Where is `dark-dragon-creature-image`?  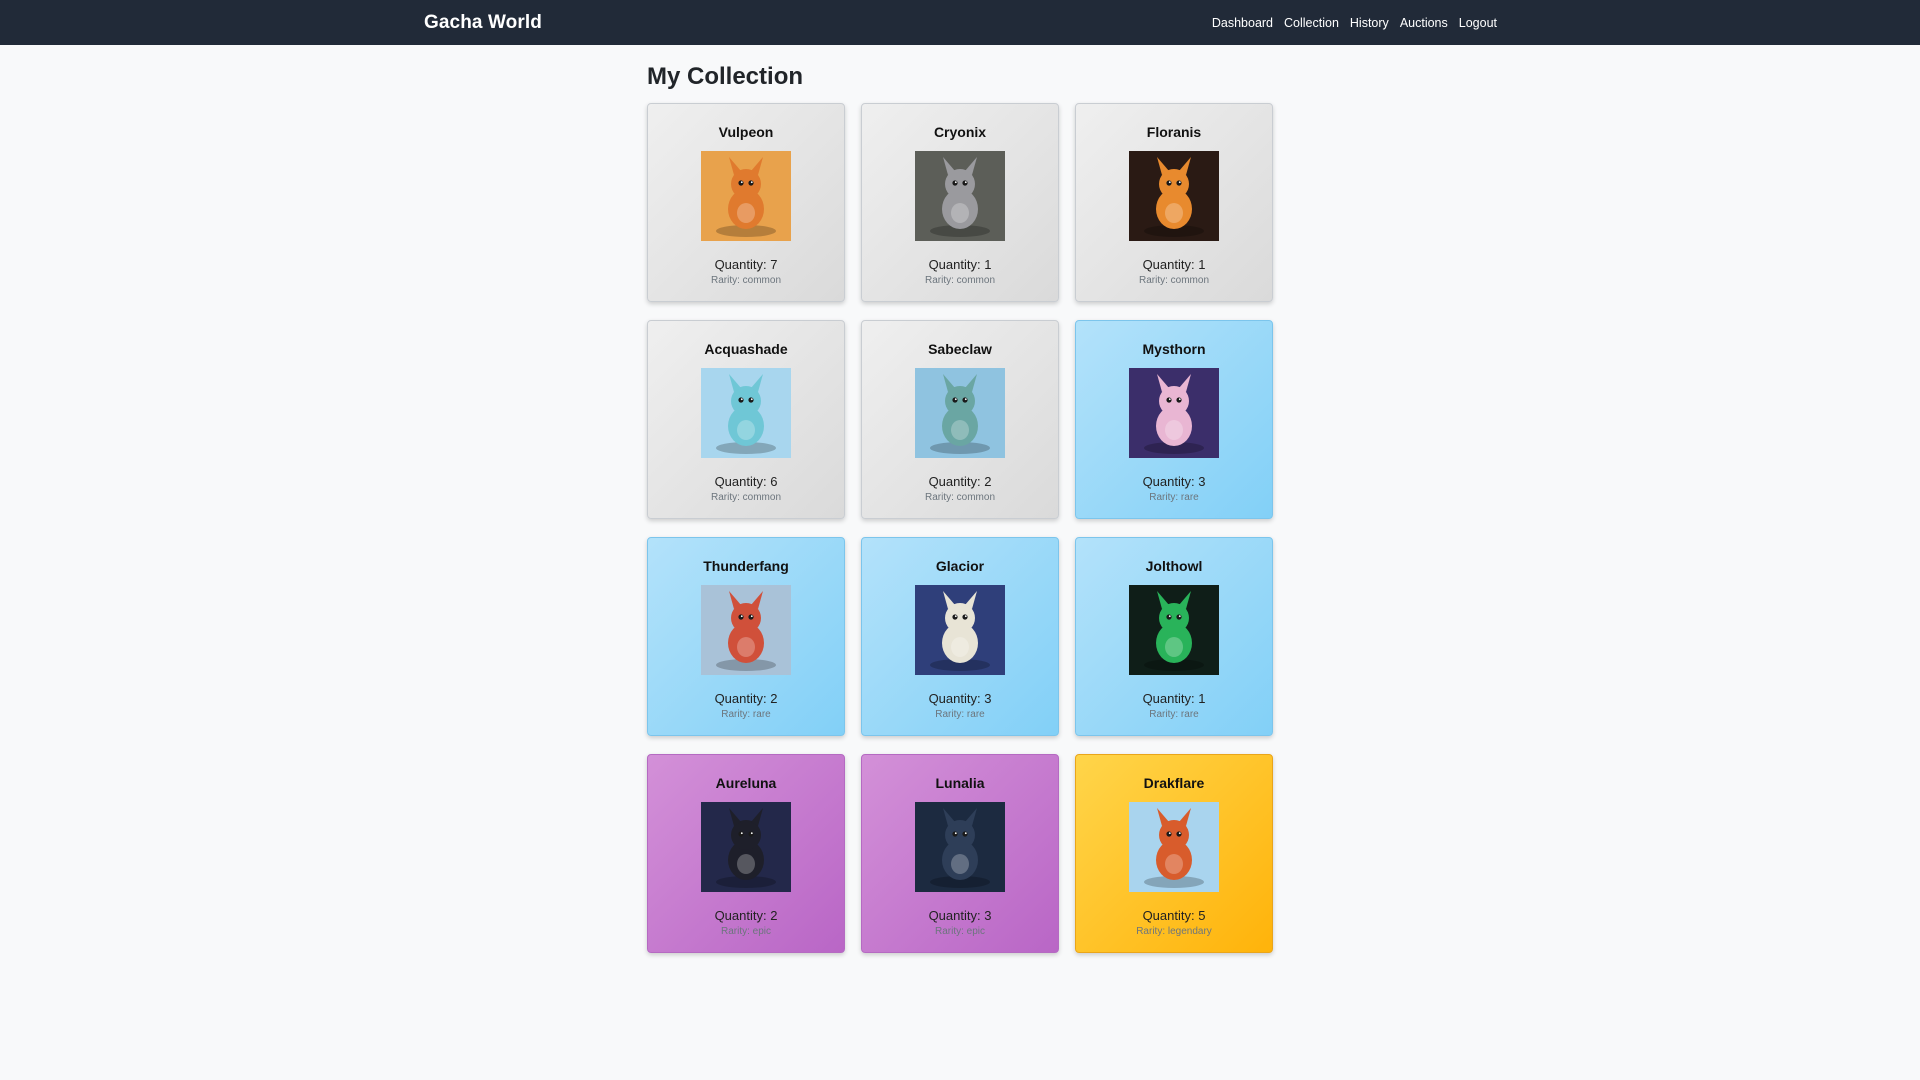 dark-dragon-creature-image is located at coordinates (746, 847).